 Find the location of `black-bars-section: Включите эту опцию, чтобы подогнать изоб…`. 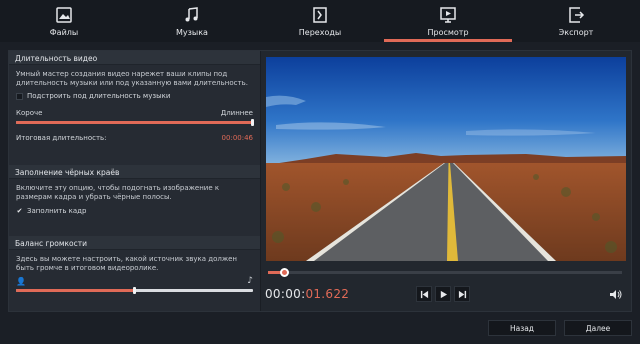

black-bars-section: Включите эту опцию, чтобы подогнать изоб… is located at coordinates (134, 207).